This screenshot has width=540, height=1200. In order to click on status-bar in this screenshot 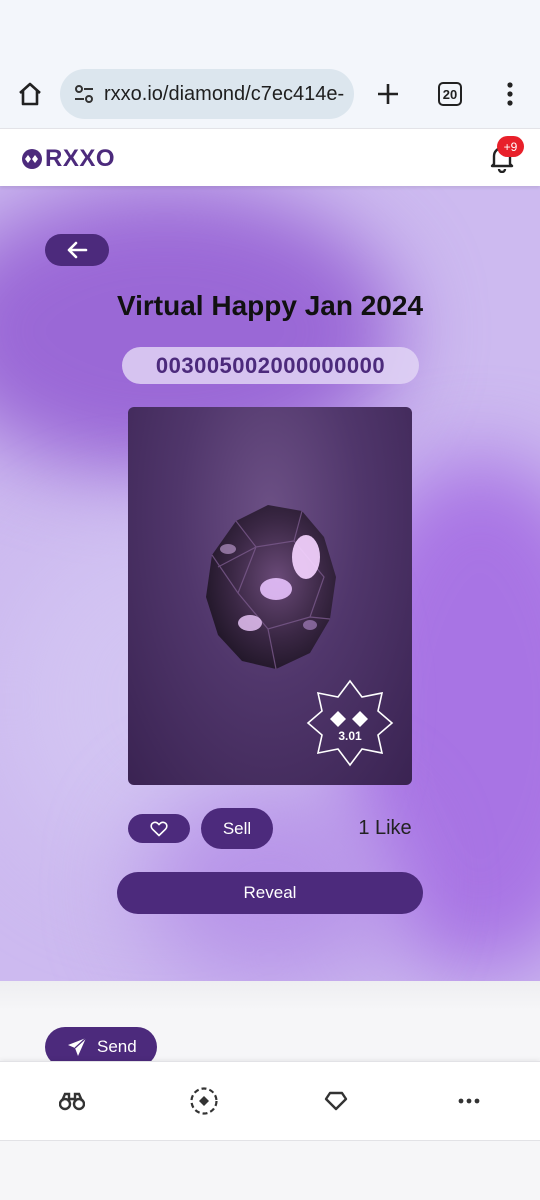, I will do `click(270, 30)`.